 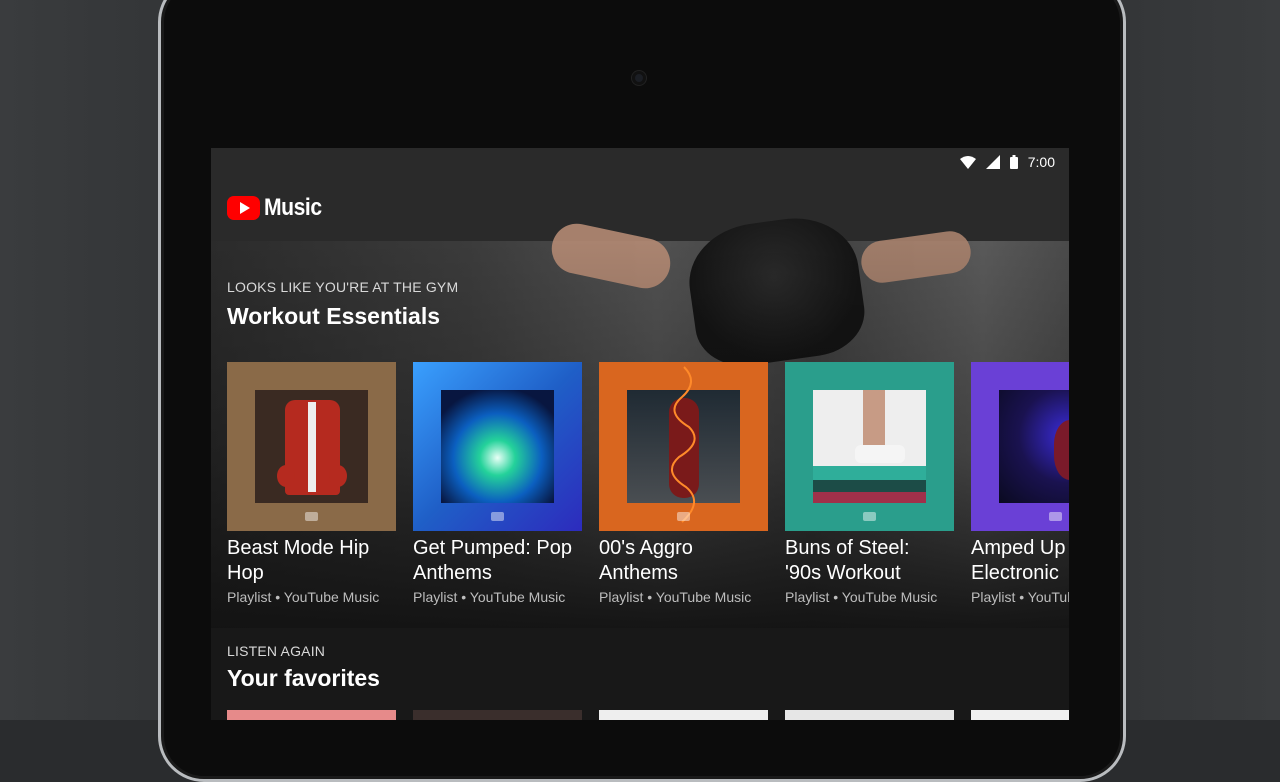 I want to click on playlist-title-line2: '90s Workout, so click(x=869, y=573).